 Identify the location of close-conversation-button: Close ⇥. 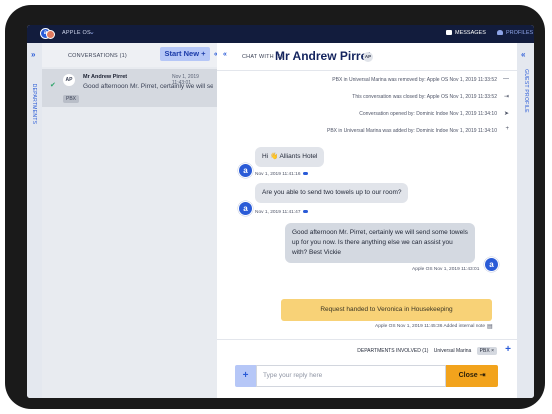
(472, 376).